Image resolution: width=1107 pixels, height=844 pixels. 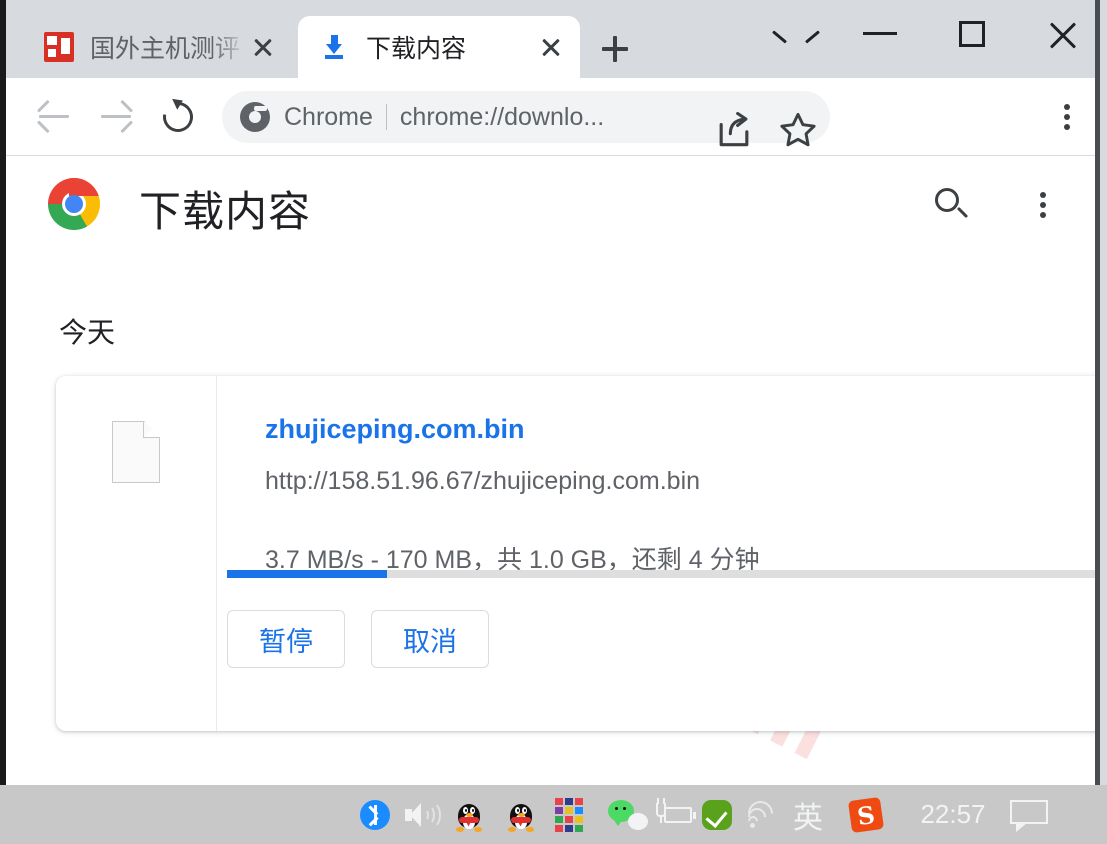 I want to click on sogou-letter: S, so click(x=866, y=814).